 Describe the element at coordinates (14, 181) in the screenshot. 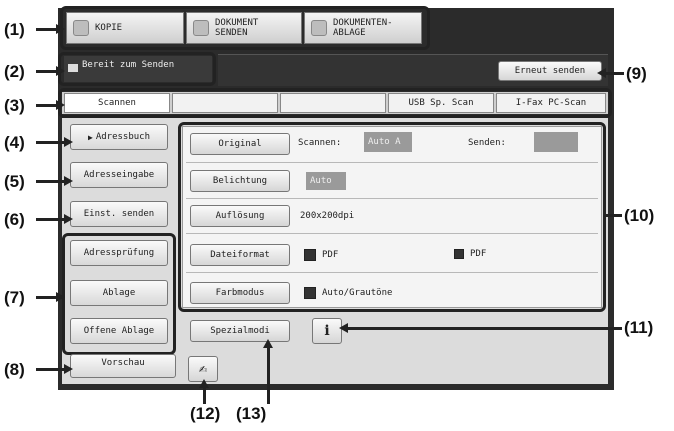

I see `callout-5: (5)` at that location.